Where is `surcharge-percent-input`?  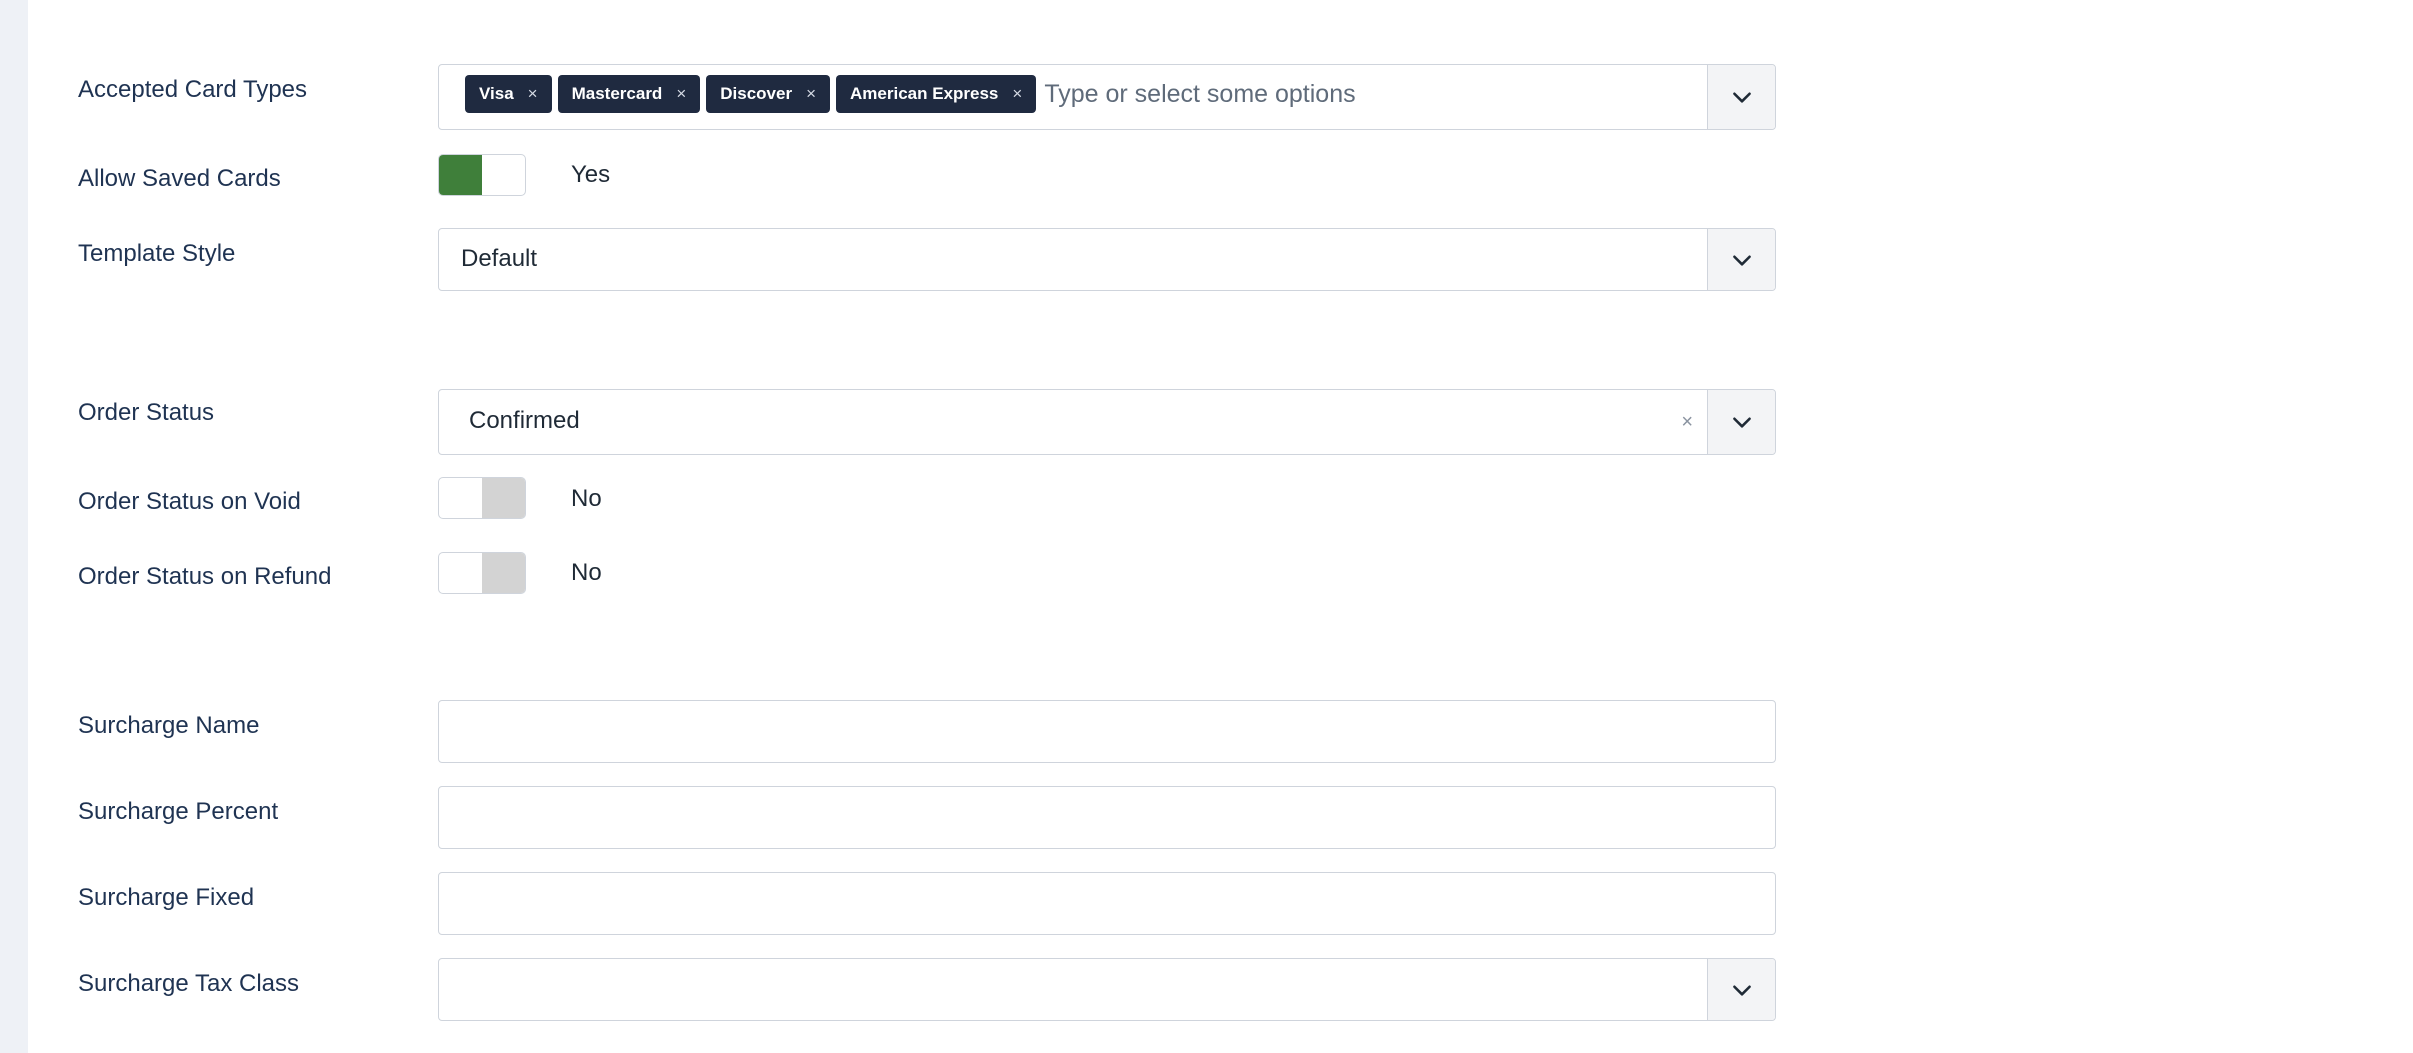
surcharge-percent-input is located at coordinates (1107, 817).